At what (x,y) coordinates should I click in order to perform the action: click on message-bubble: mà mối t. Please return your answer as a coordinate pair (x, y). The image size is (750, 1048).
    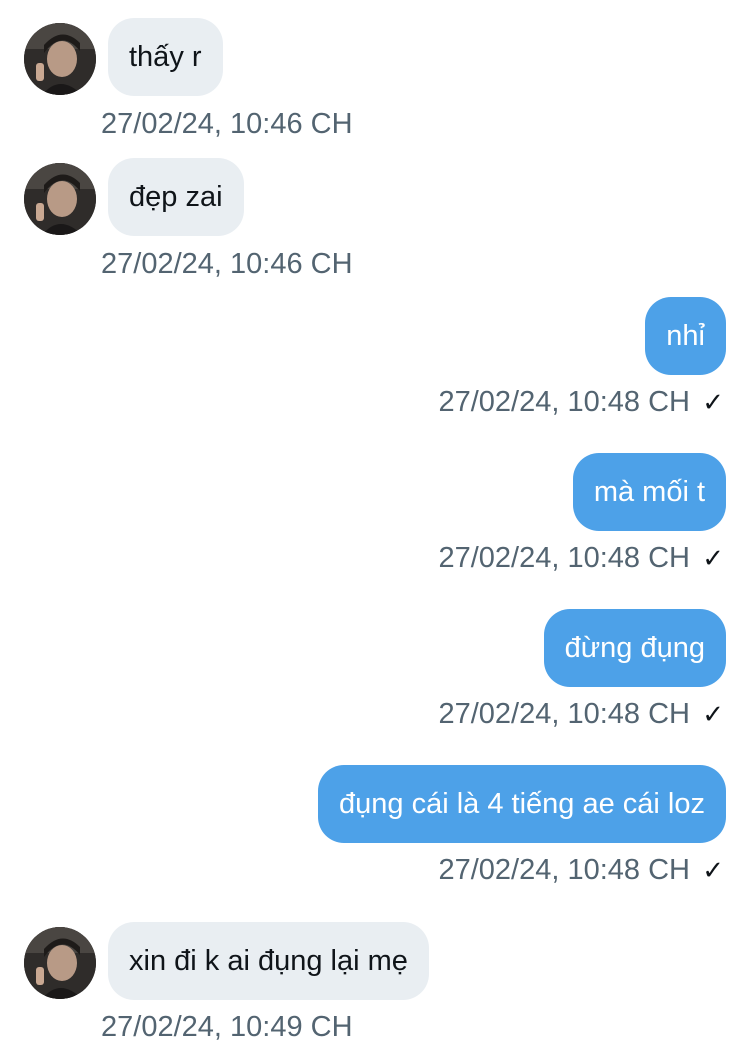
    Looking at the image, I should click on (649, 492).